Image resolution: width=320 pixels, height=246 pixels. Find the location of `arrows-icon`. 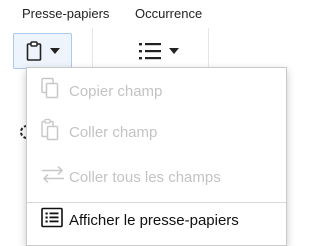

arrows-icon is located at coordinates (53, 177).